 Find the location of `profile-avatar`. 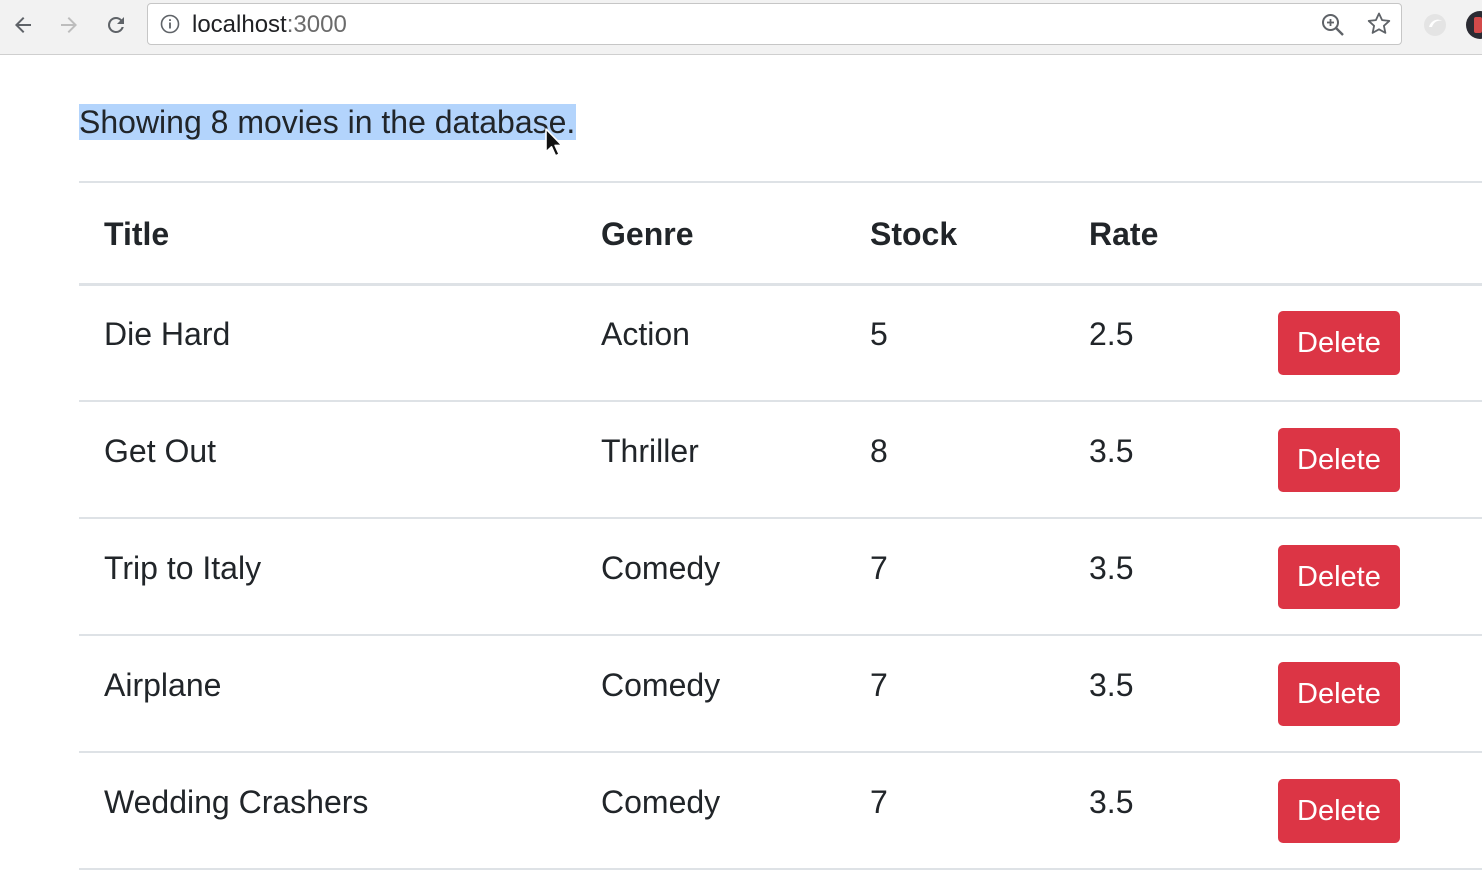

profile-avatar is located at coordinates (1474, 25).